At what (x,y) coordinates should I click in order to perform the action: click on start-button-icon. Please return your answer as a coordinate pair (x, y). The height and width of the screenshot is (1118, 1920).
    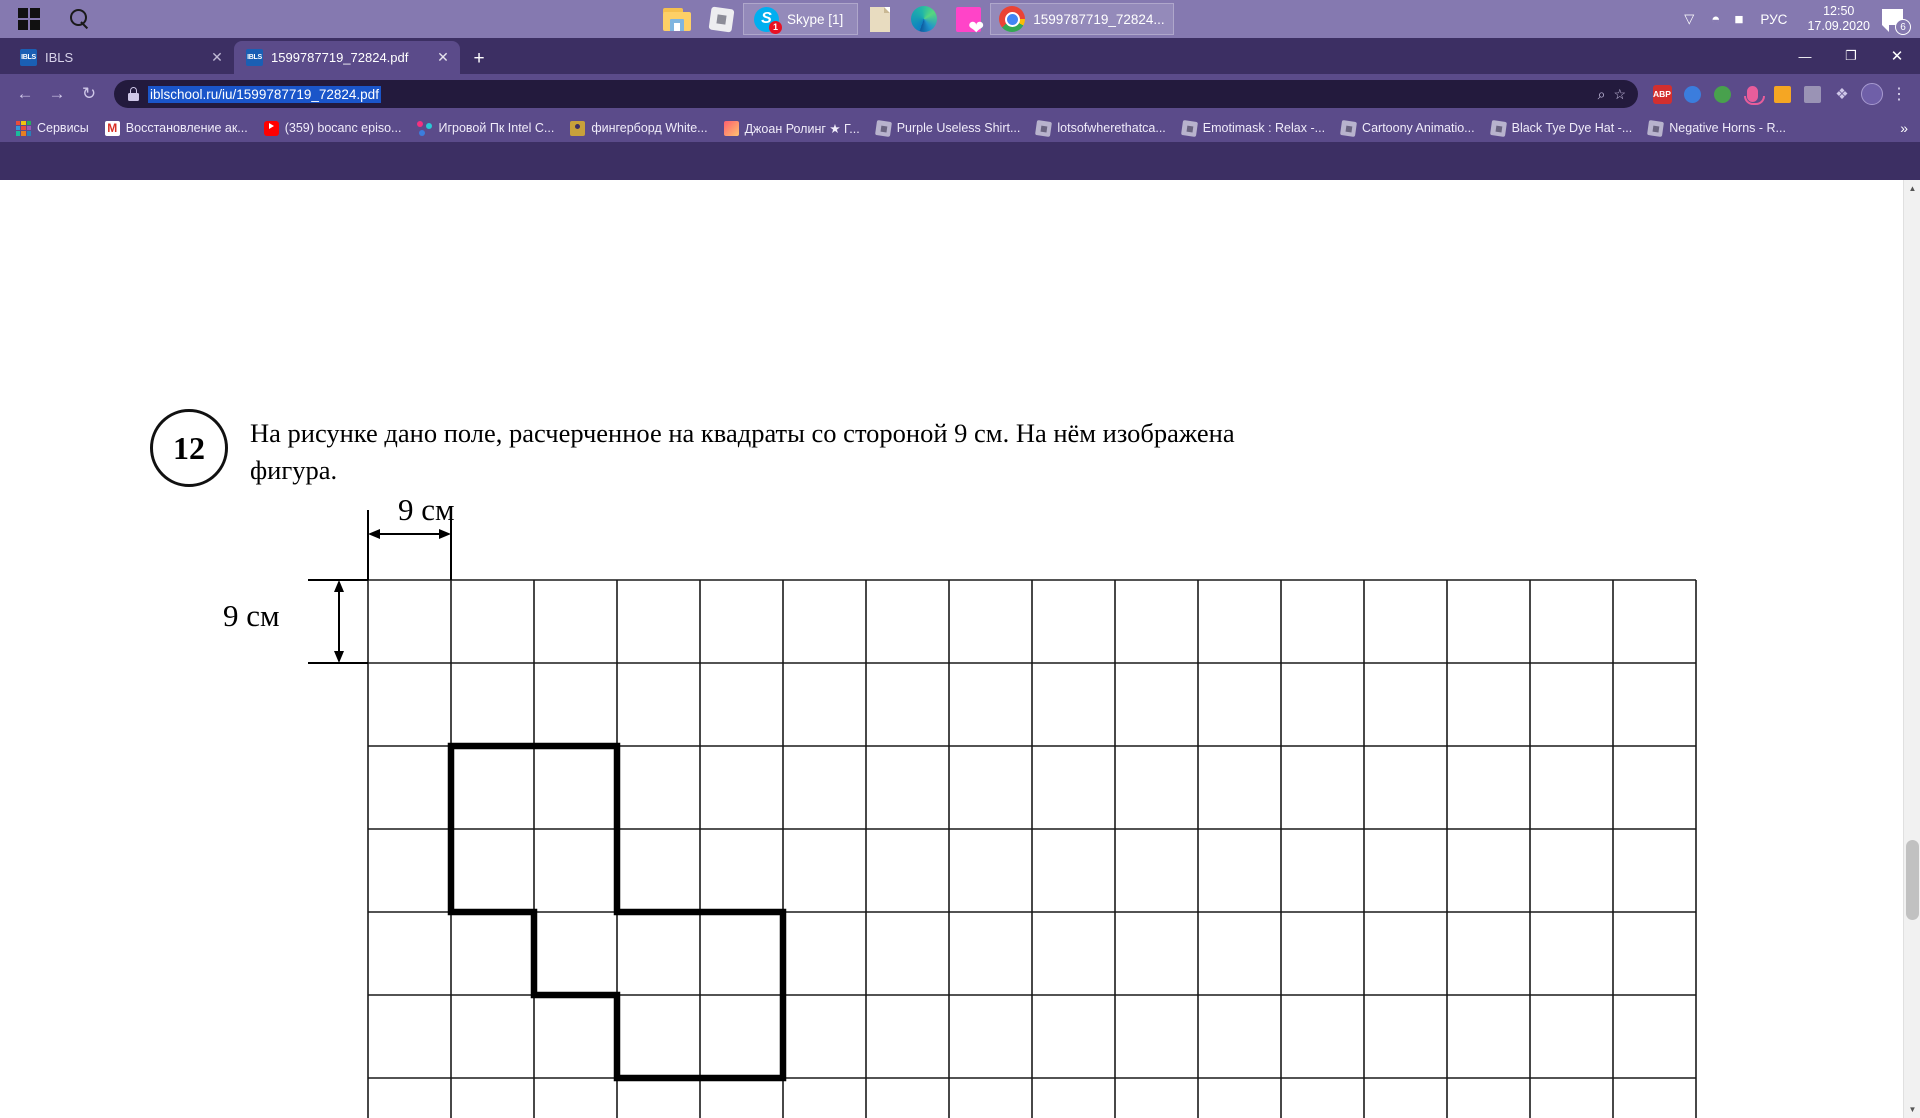
    Looking at the image, I should click on (29, 19).